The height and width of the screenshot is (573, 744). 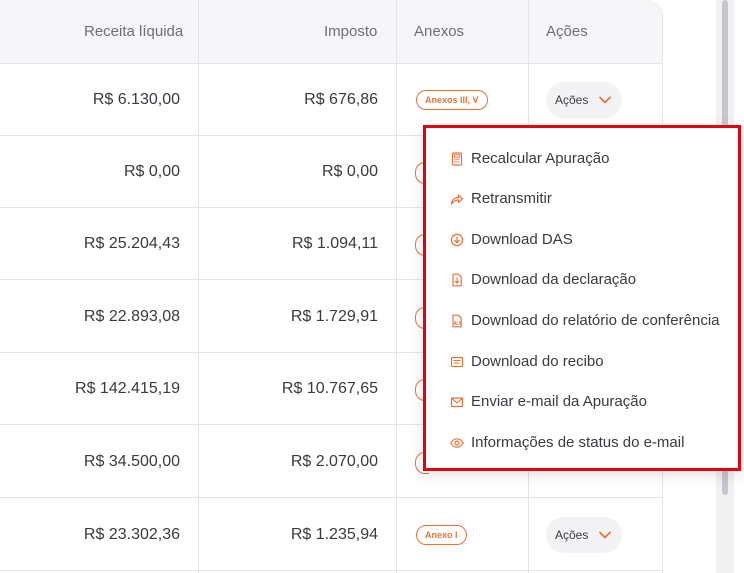 What do you see at coordinates (537, 361) in the screenshot?
I see `menu-item-label: Download do recibo` at bounding box center [537, 361].